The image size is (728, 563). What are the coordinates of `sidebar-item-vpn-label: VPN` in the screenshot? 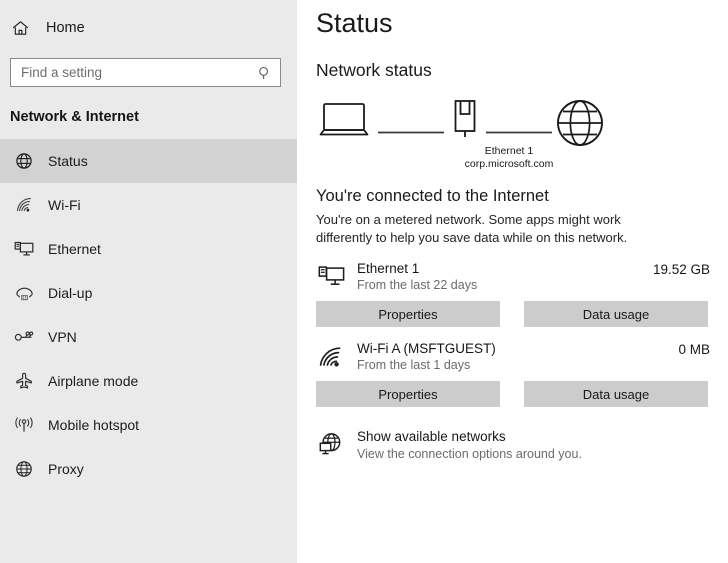 It's located at (62, 337).